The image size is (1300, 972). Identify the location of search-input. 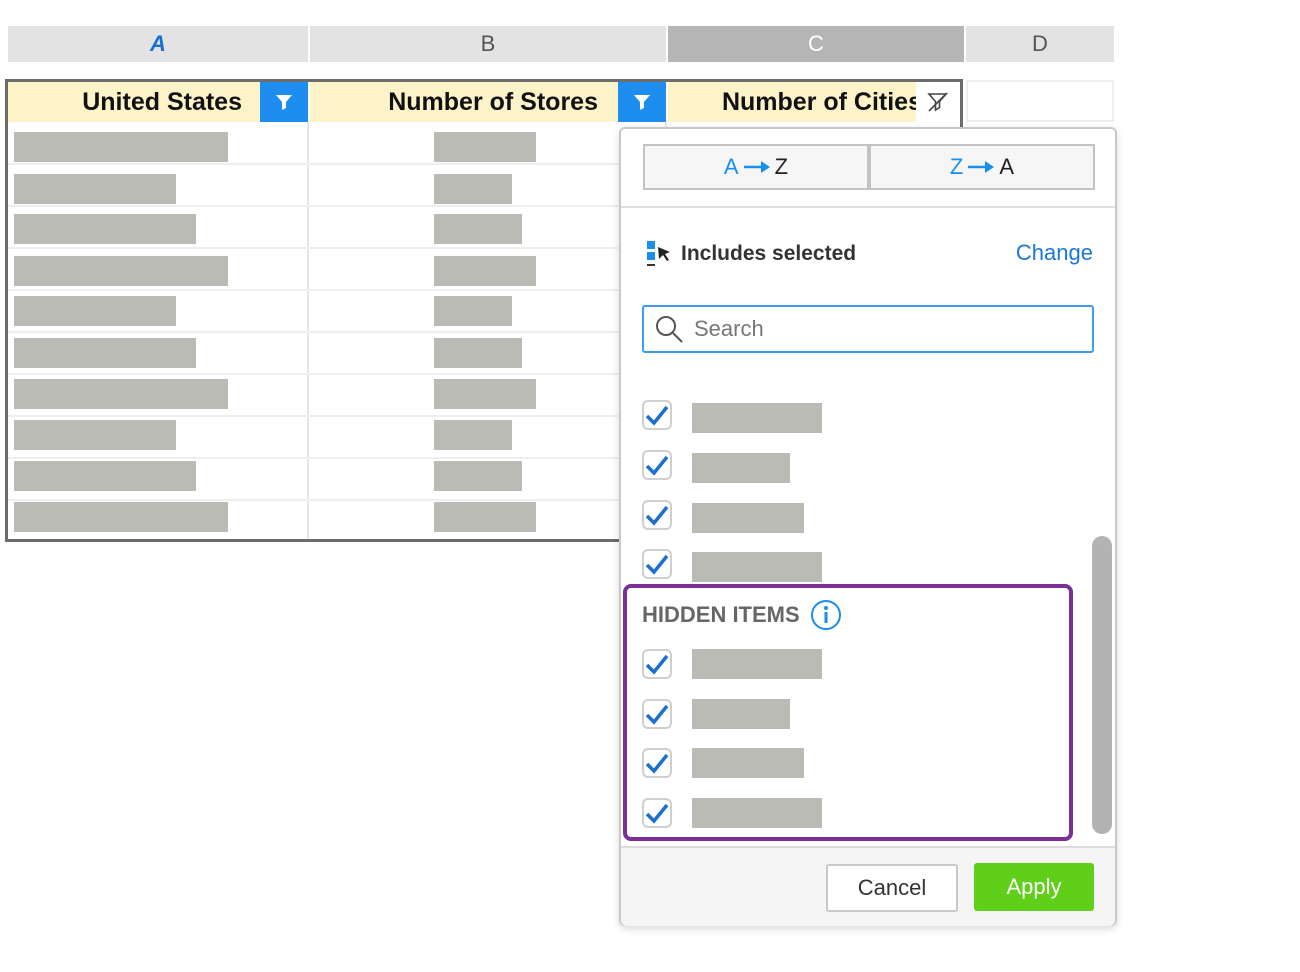
(884, 329).